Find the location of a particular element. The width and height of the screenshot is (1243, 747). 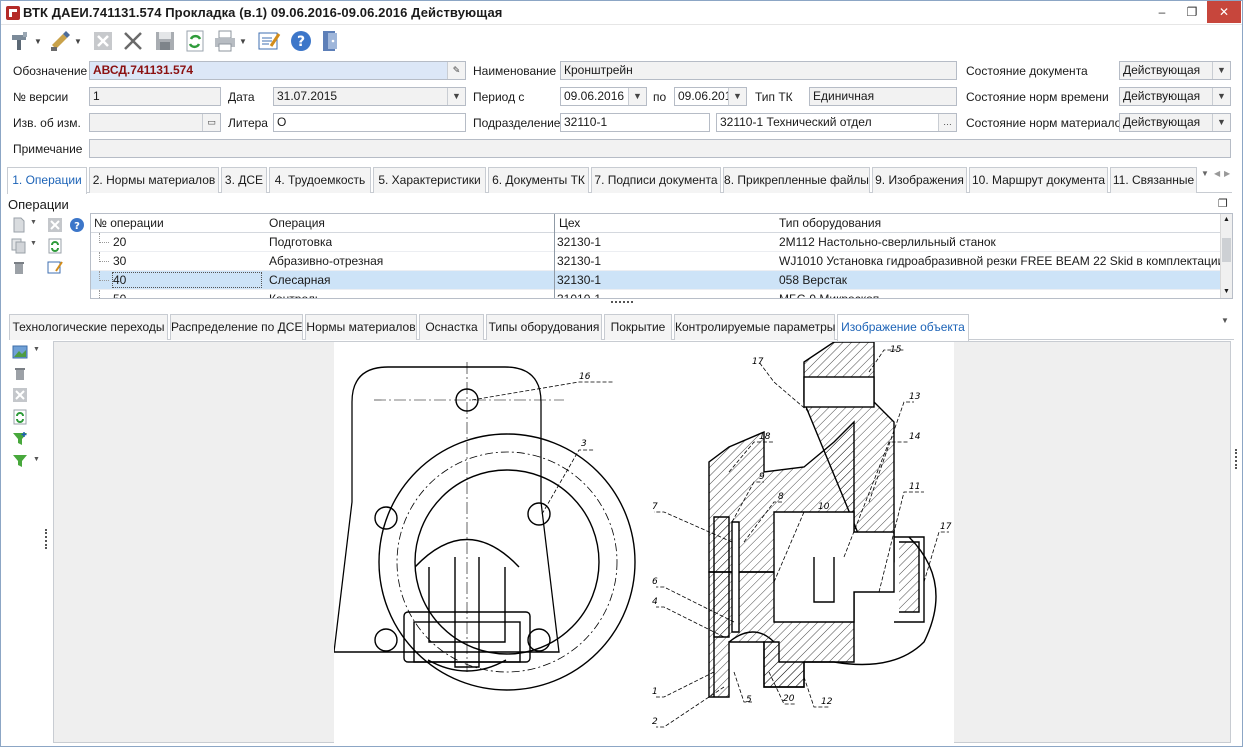

tab-attached-files: 8. Прикрепленные файлы is located at coordinates (796, 180).